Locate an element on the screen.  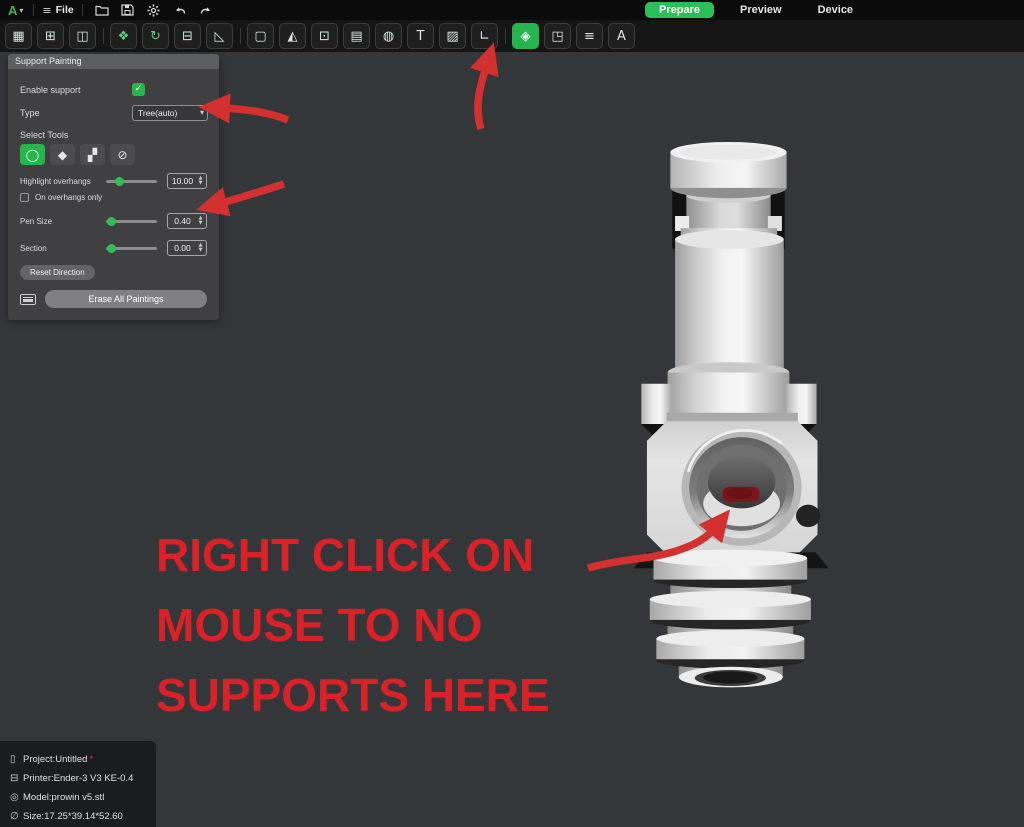
section-value: 0.00 is located at coordinates (182, 248).